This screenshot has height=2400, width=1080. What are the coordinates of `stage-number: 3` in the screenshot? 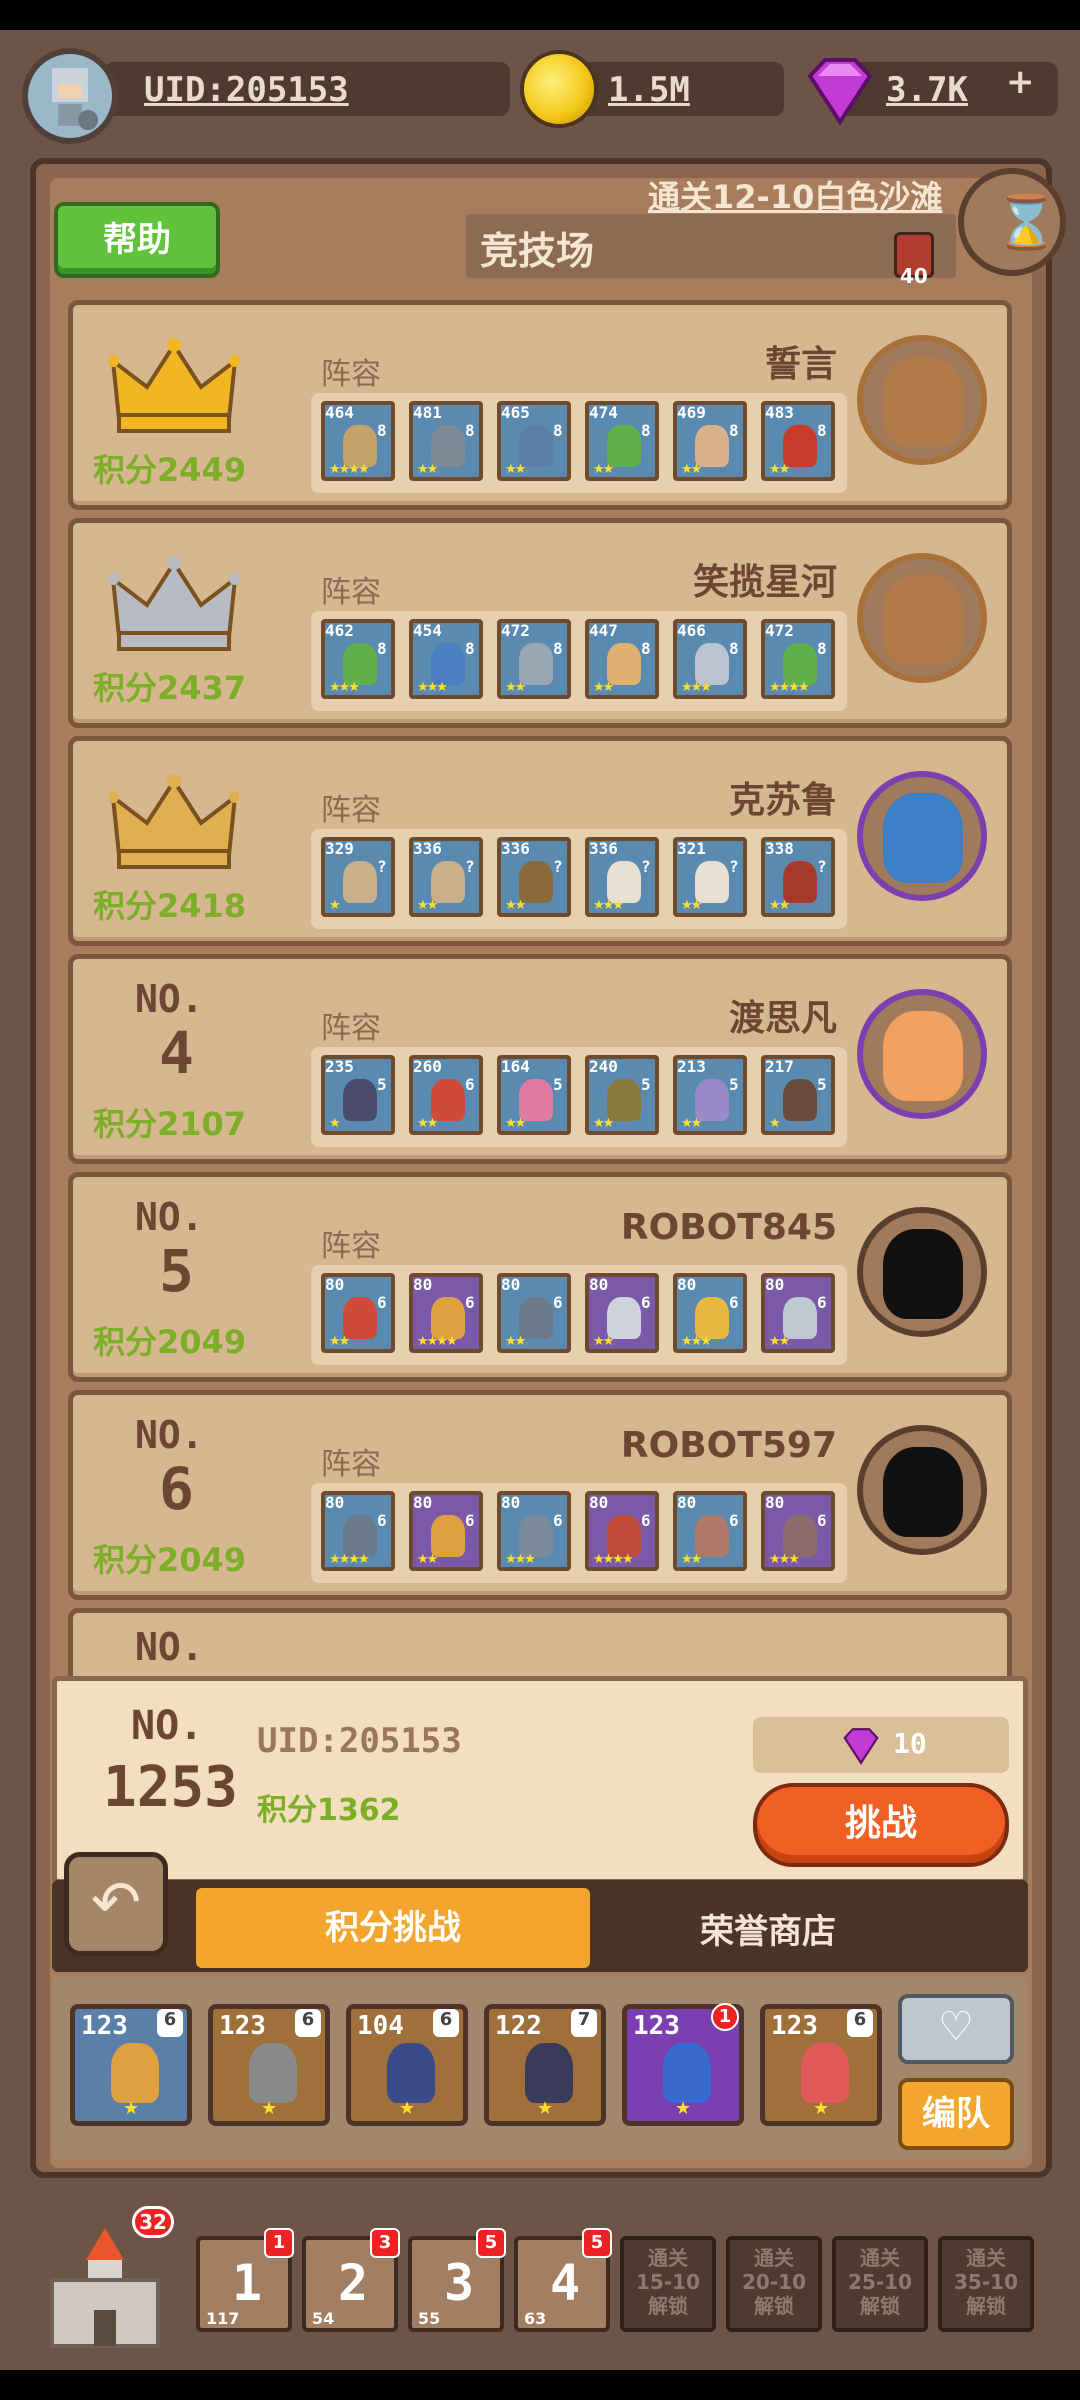 It's located at (459, 2283).